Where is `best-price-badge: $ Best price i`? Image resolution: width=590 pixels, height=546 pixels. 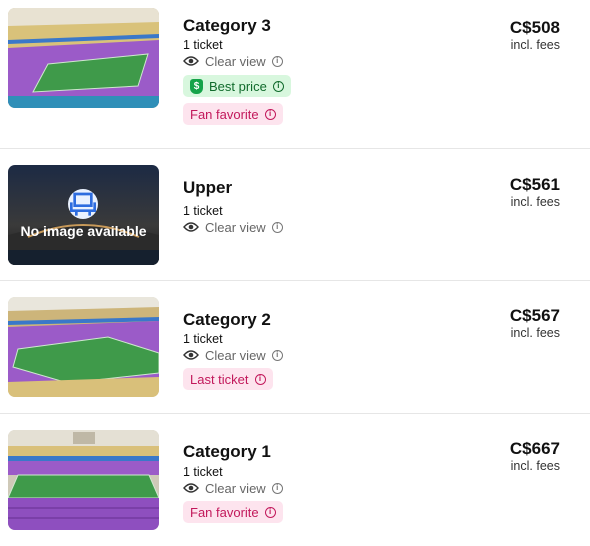
best-price-badge: $ Best price i is located at coordinates (237, 86).